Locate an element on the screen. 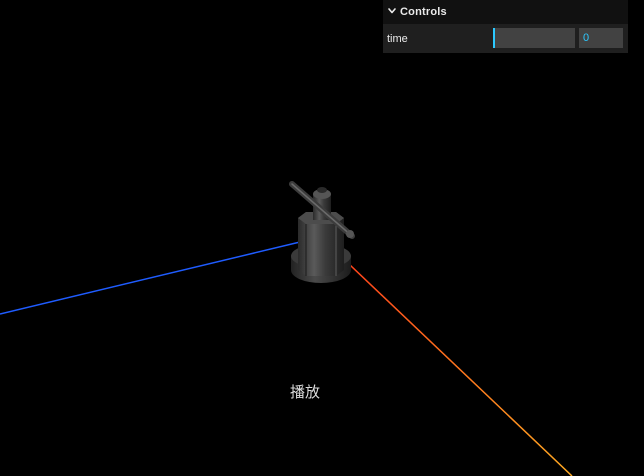 The width and height of the screenshot is (644, 476). controls-panel: Controls time is located at coordinates (505, 26).